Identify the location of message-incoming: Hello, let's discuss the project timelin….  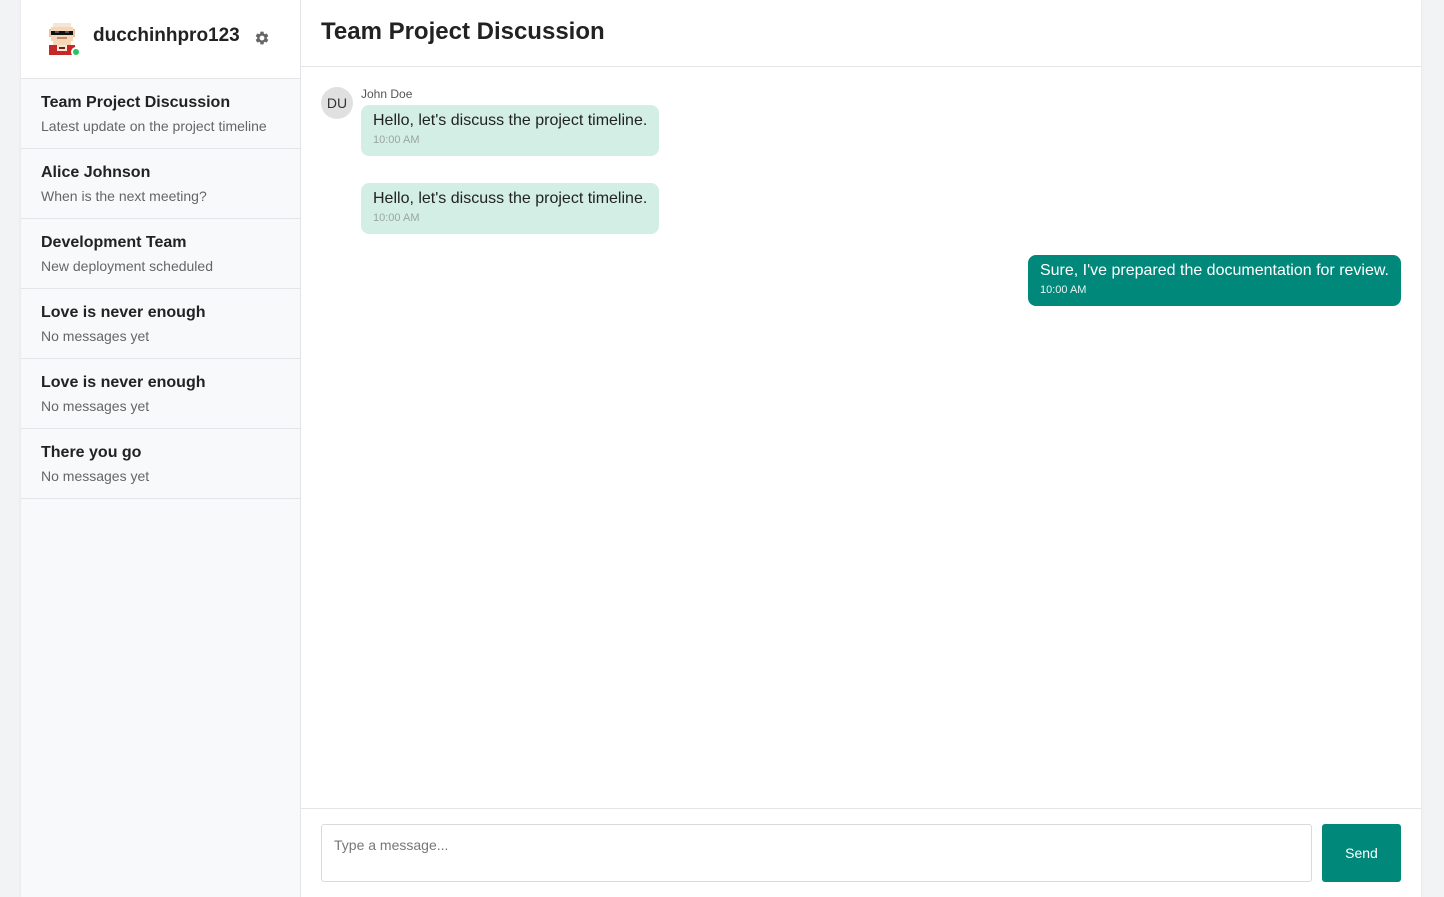
(510, 208).